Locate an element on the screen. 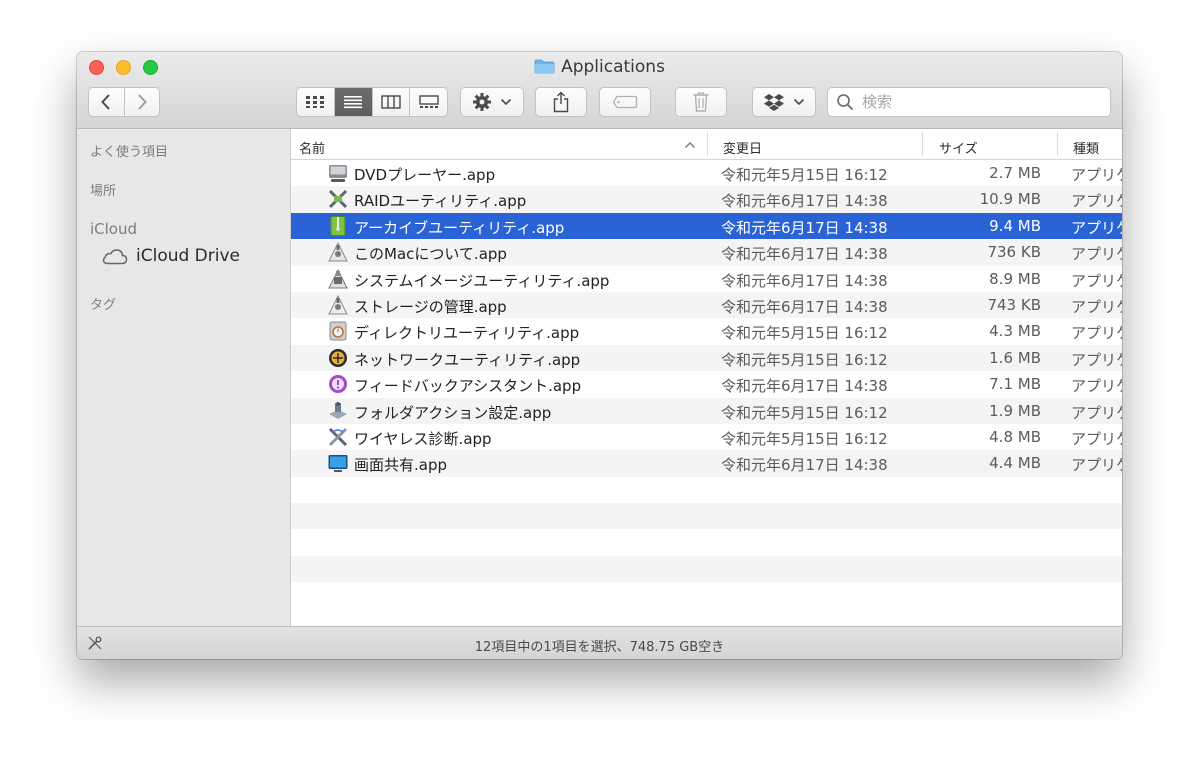 This screenshot has width=1200, height=763. search-input is located at coordinates (982, 102).